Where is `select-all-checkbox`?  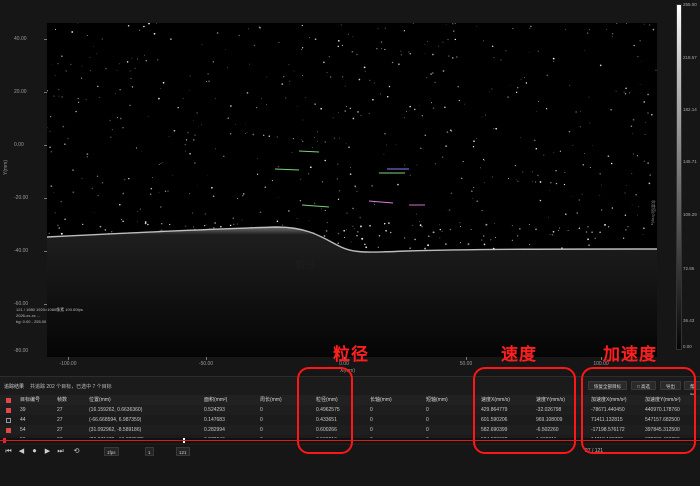 select-all-checkbox is located at coordinates (8, 400).